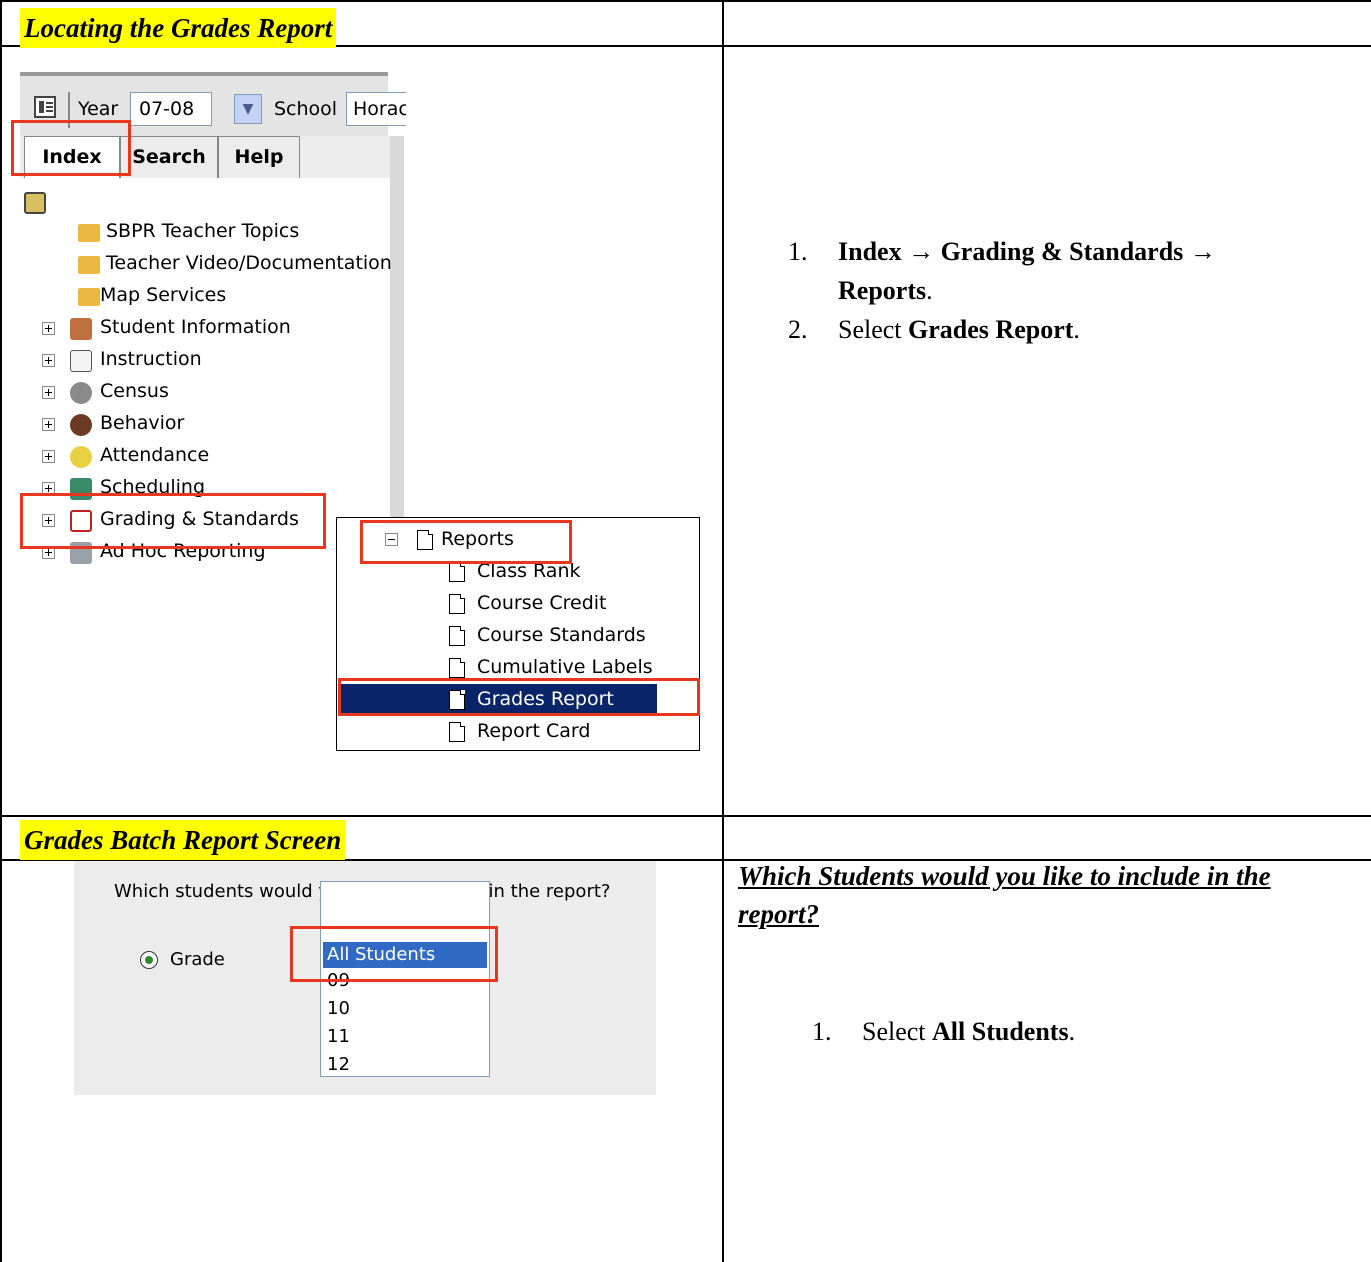  What do you see at coordinates (249, 263) in the screenshot?
I see `tree-item-teacher-video: Teacher Video/Documentation` at bounding box center [249, 263].